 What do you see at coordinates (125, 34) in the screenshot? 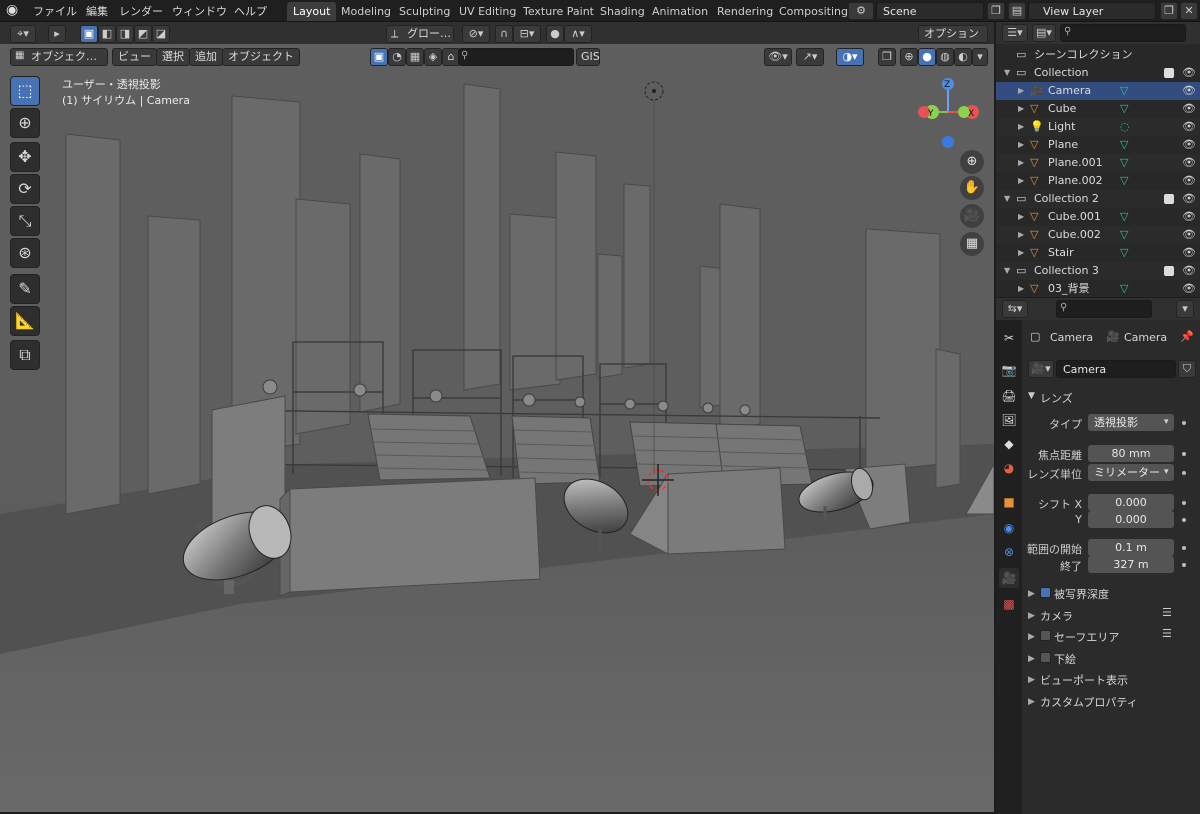
I see `select-subtract-icon: ◨` at bounding box center [125, 34].